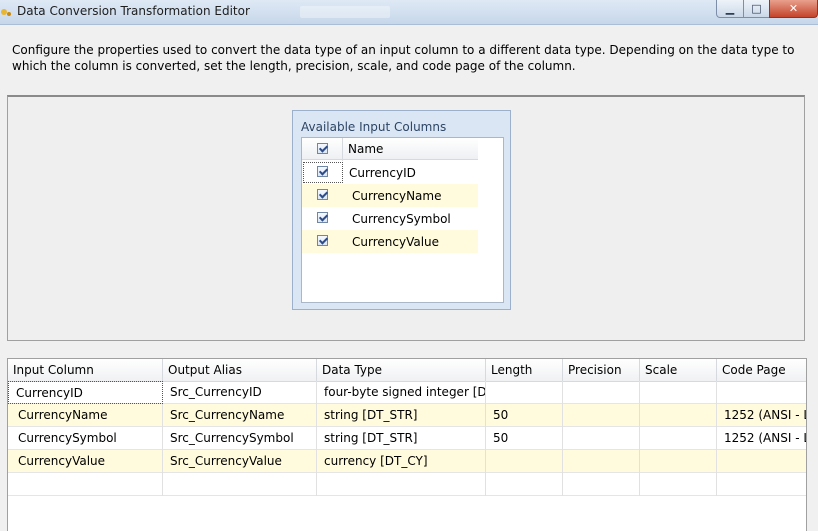  Describe the element at coordinates (240, 415) in the screenshot. I see `cell-output-alias: Src_CurrencyName` at that location.